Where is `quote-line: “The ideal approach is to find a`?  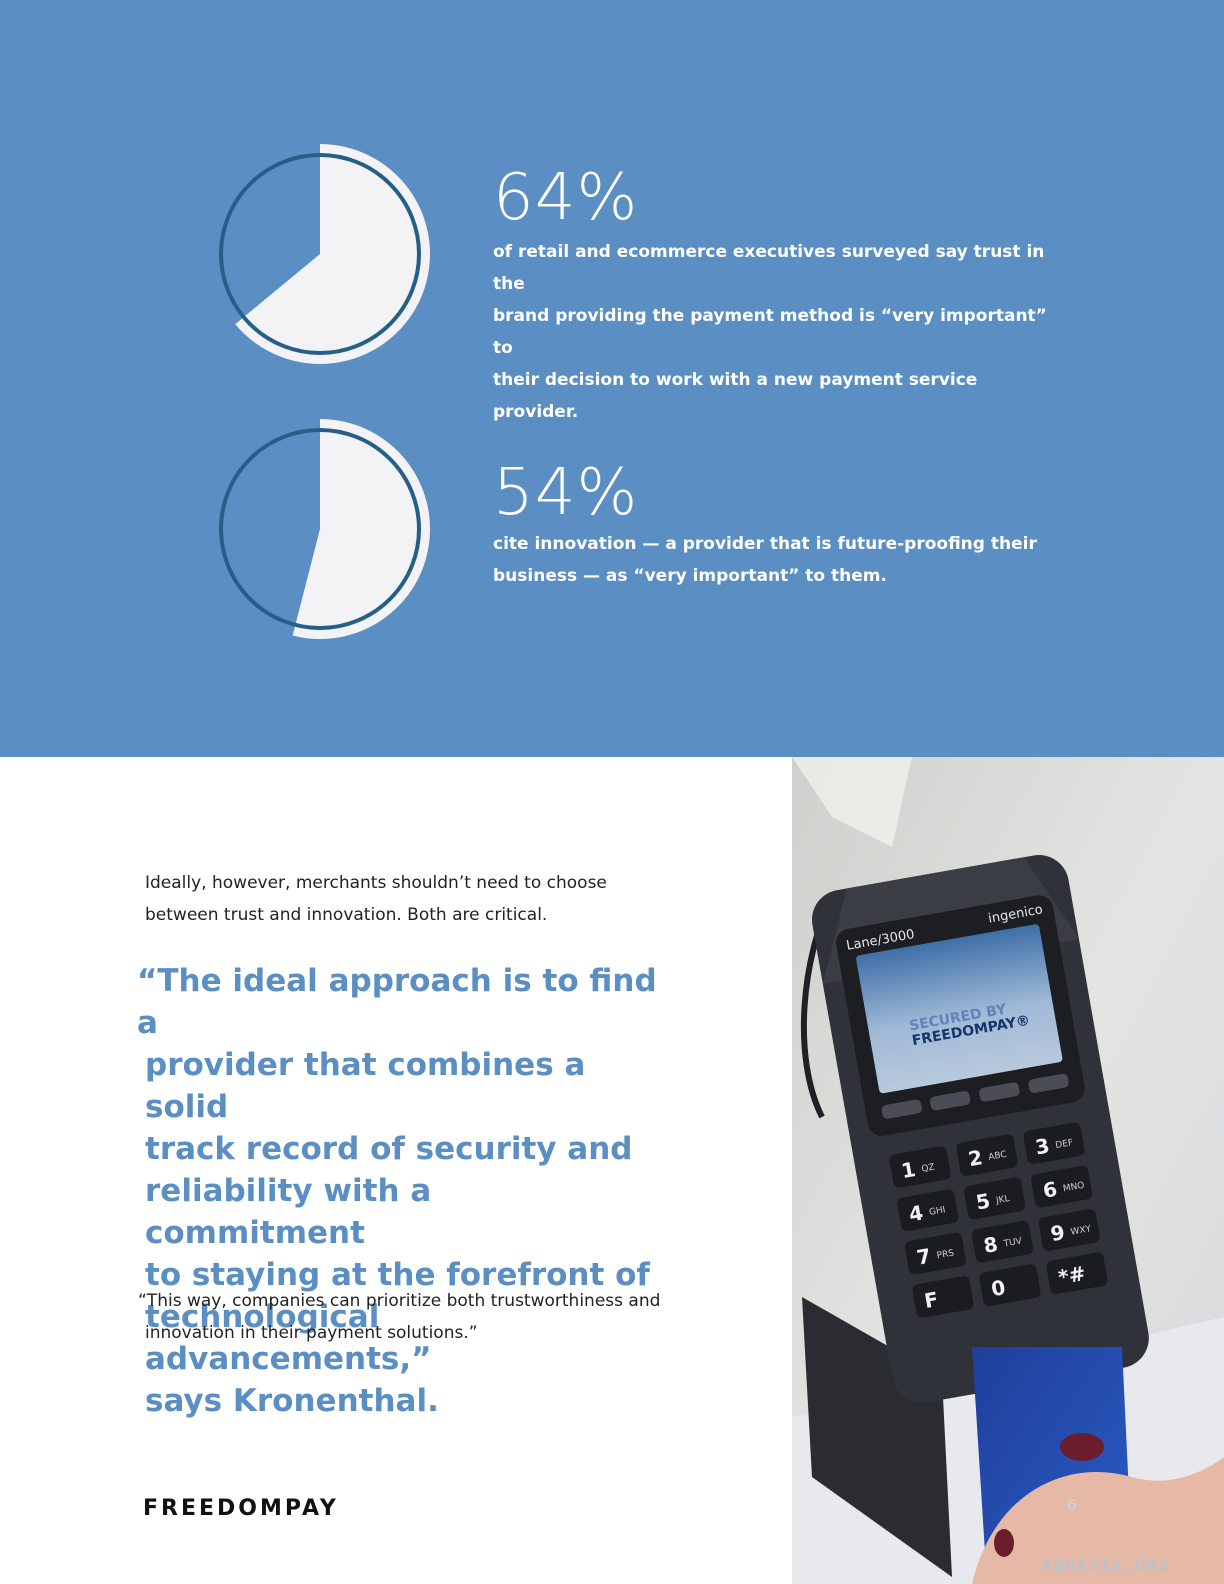
quote-line: “The ideal approach is to find a is located at coordinates (397, 1002).